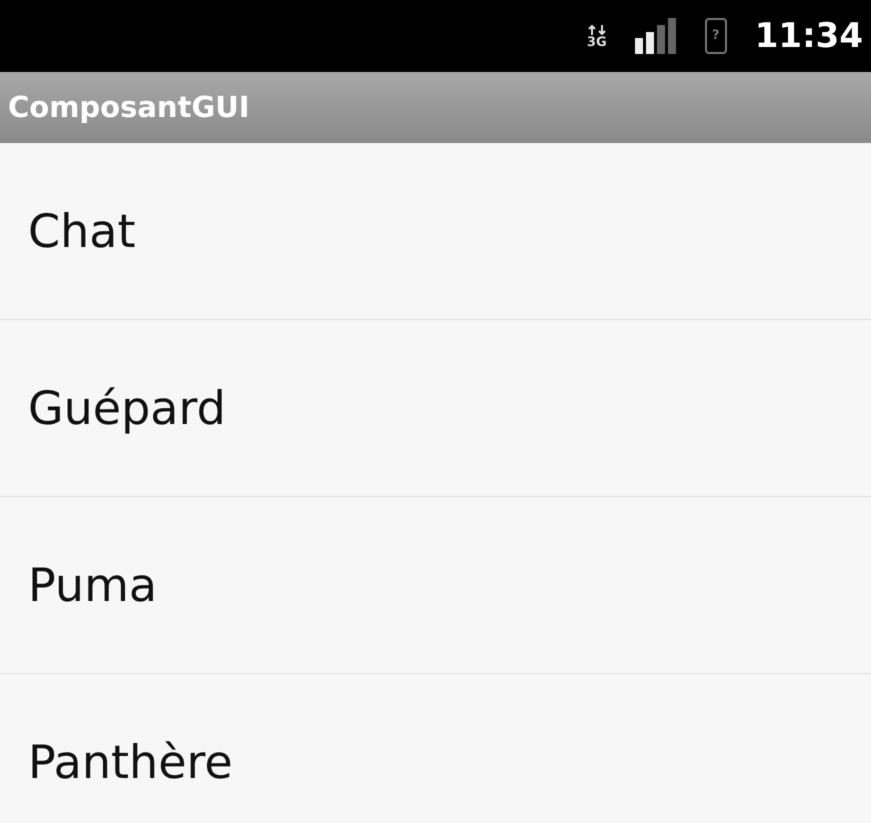  I want to click on battery-icon: ?, so click(715, 36).